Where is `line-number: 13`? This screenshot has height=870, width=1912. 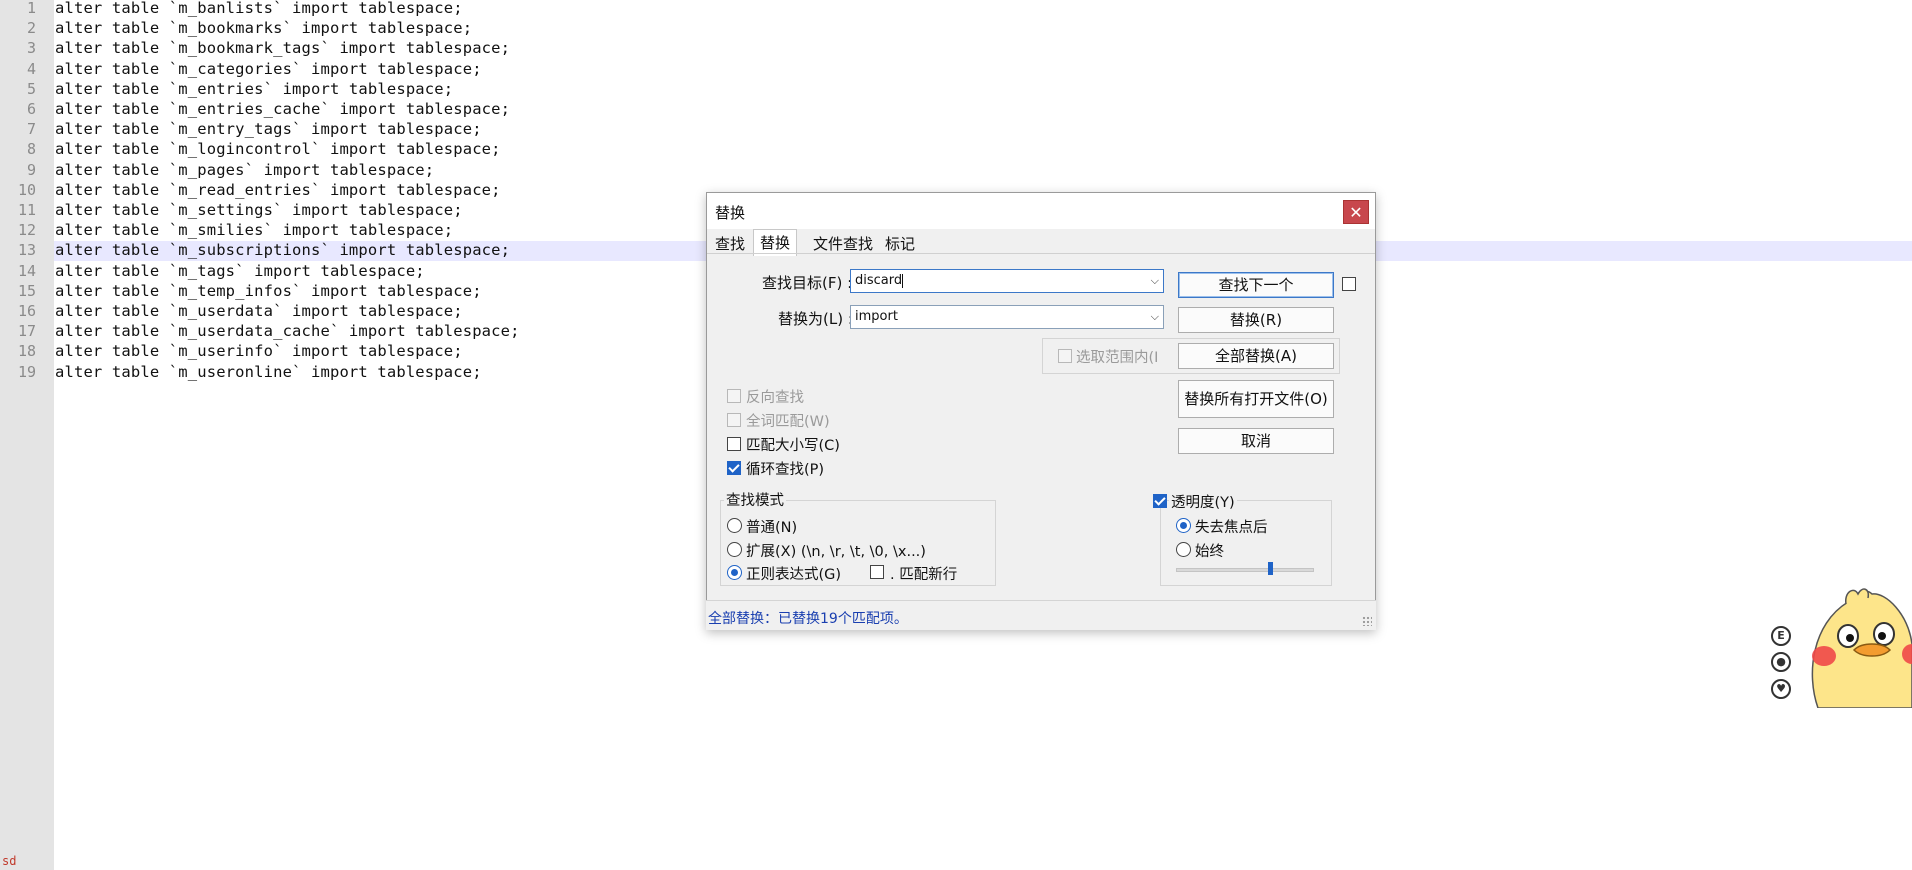
line-number: 13 is located at coordinates (26, 250).